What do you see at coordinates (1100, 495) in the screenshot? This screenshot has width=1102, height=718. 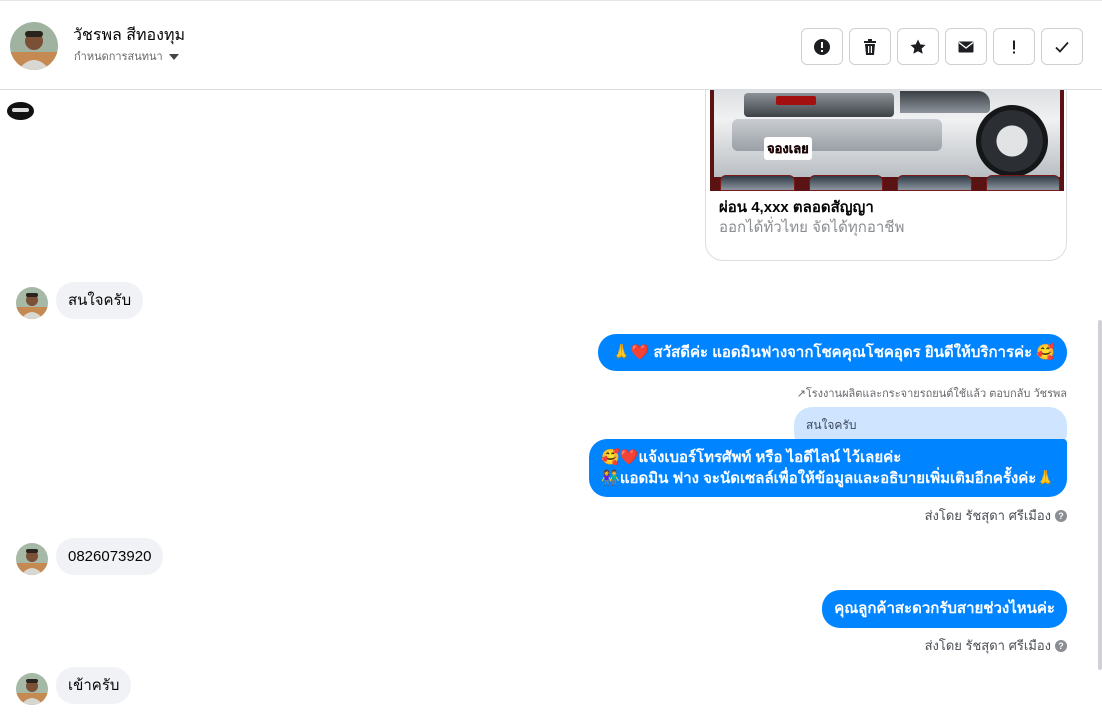 I see `thread-scrollbar` at bounding box center [1100, 495].